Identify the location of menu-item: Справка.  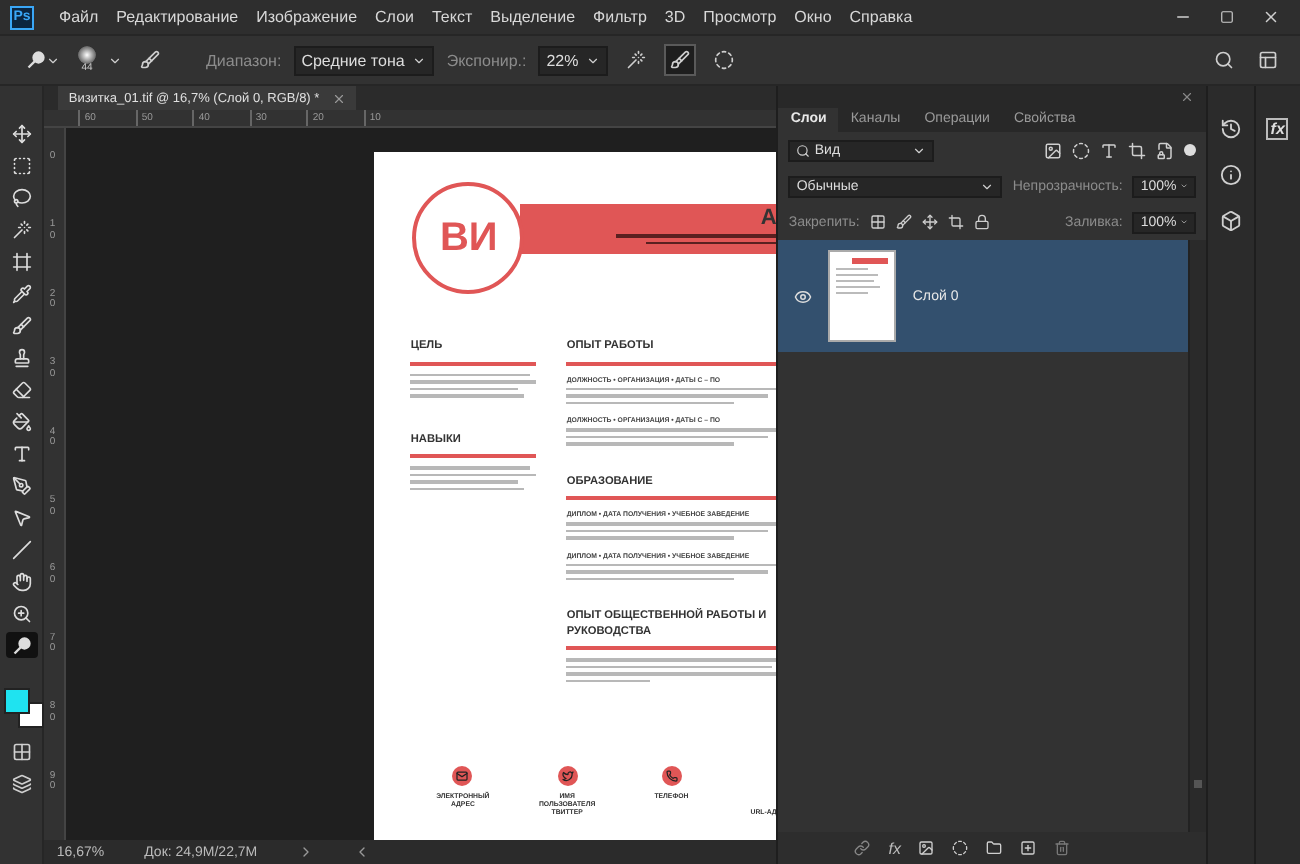
(881, 17).